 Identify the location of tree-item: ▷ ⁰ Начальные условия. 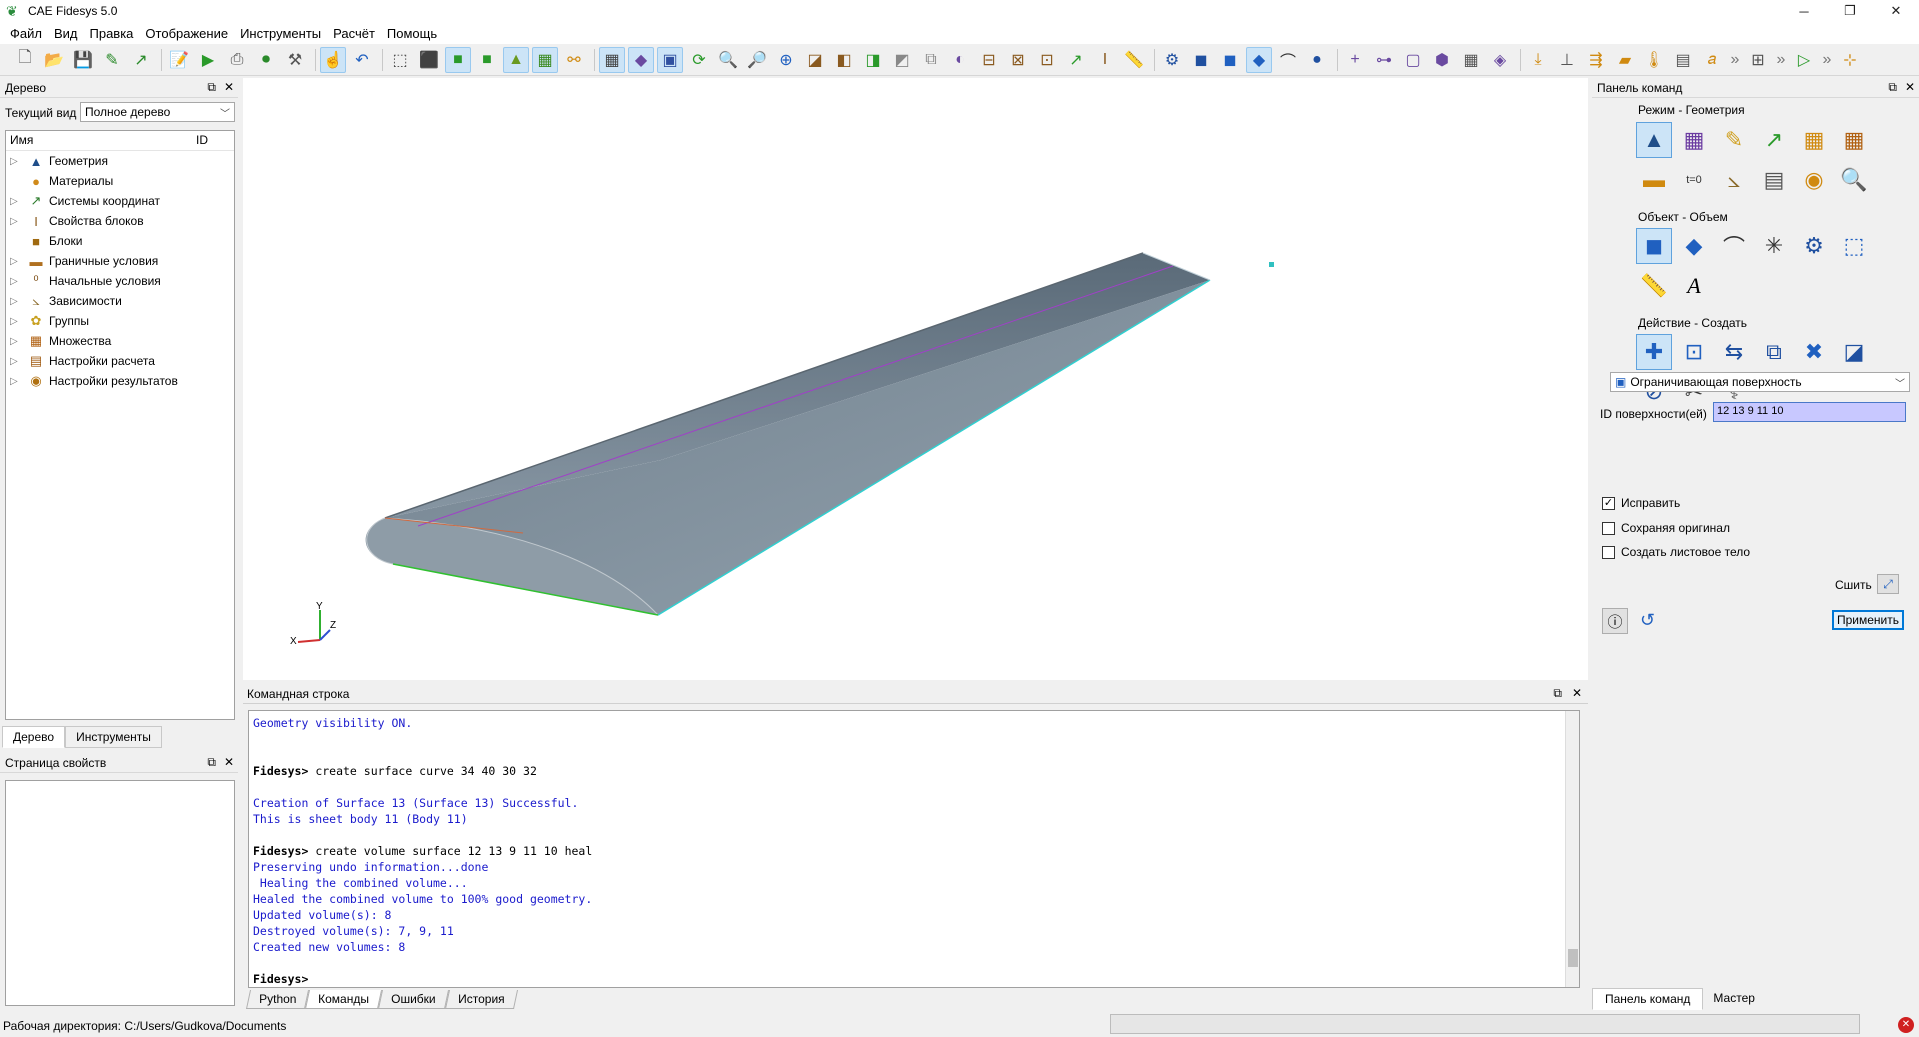
(120, 281).